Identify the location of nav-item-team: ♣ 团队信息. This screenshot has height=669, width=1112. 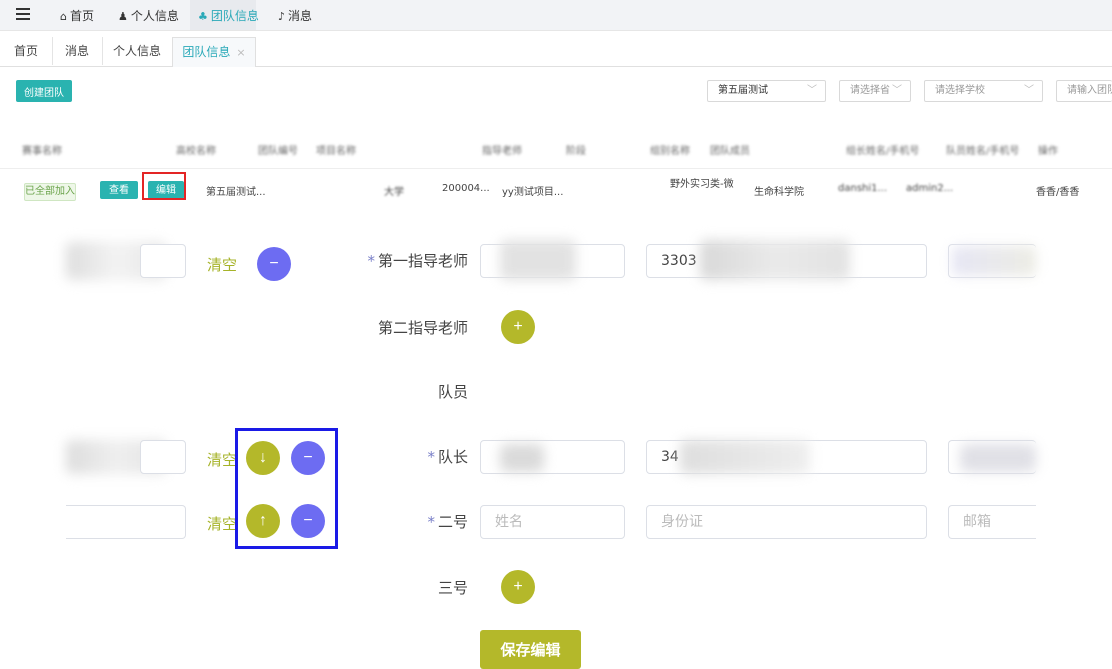
(228, 15).